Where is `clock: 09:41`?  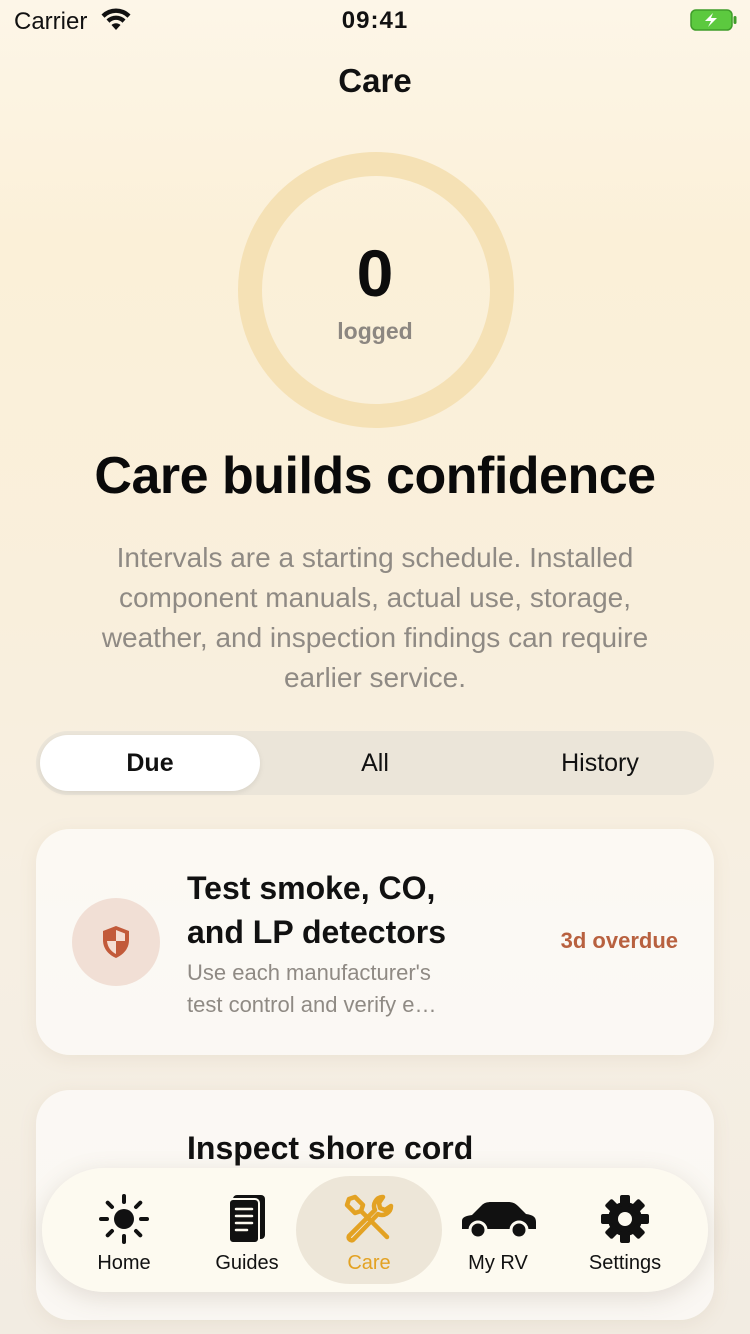
clock: 09:41 is located at coordinates (375, 20).